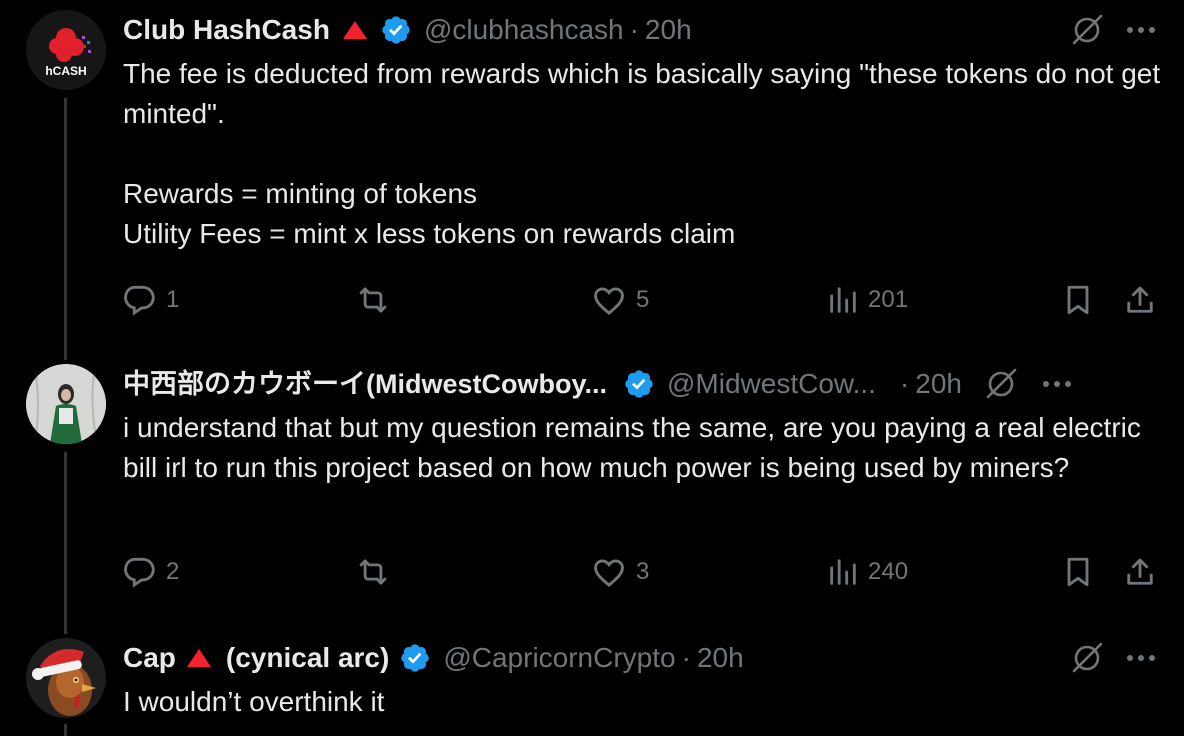 The height and width of the screenshot is (736, 1184). I want to click on tweet-header: Cap (cynical arc) @CapricornCrypto · 20h, so click(639, 658).